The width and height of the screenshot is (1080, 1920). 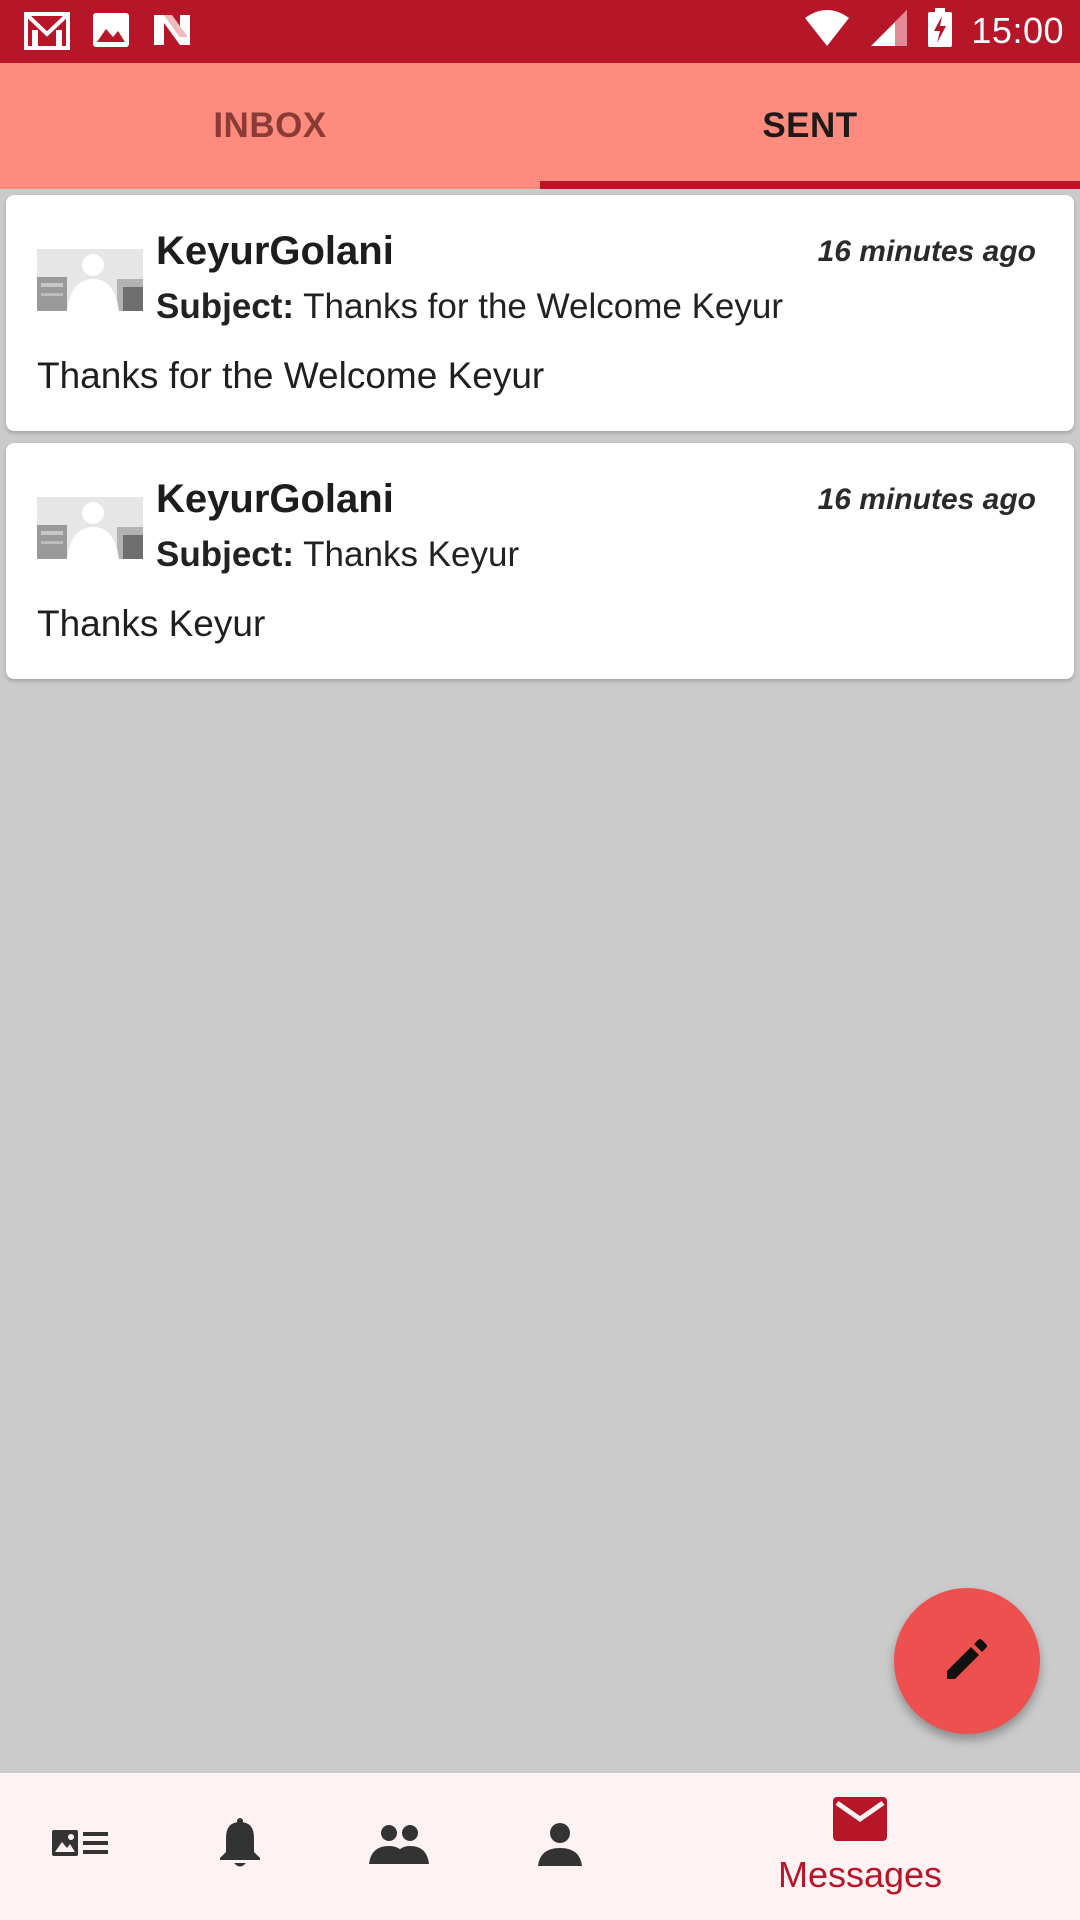 I want to click on message-body: Thanks for the Welcome Keyur, so click(x=291, y=375).